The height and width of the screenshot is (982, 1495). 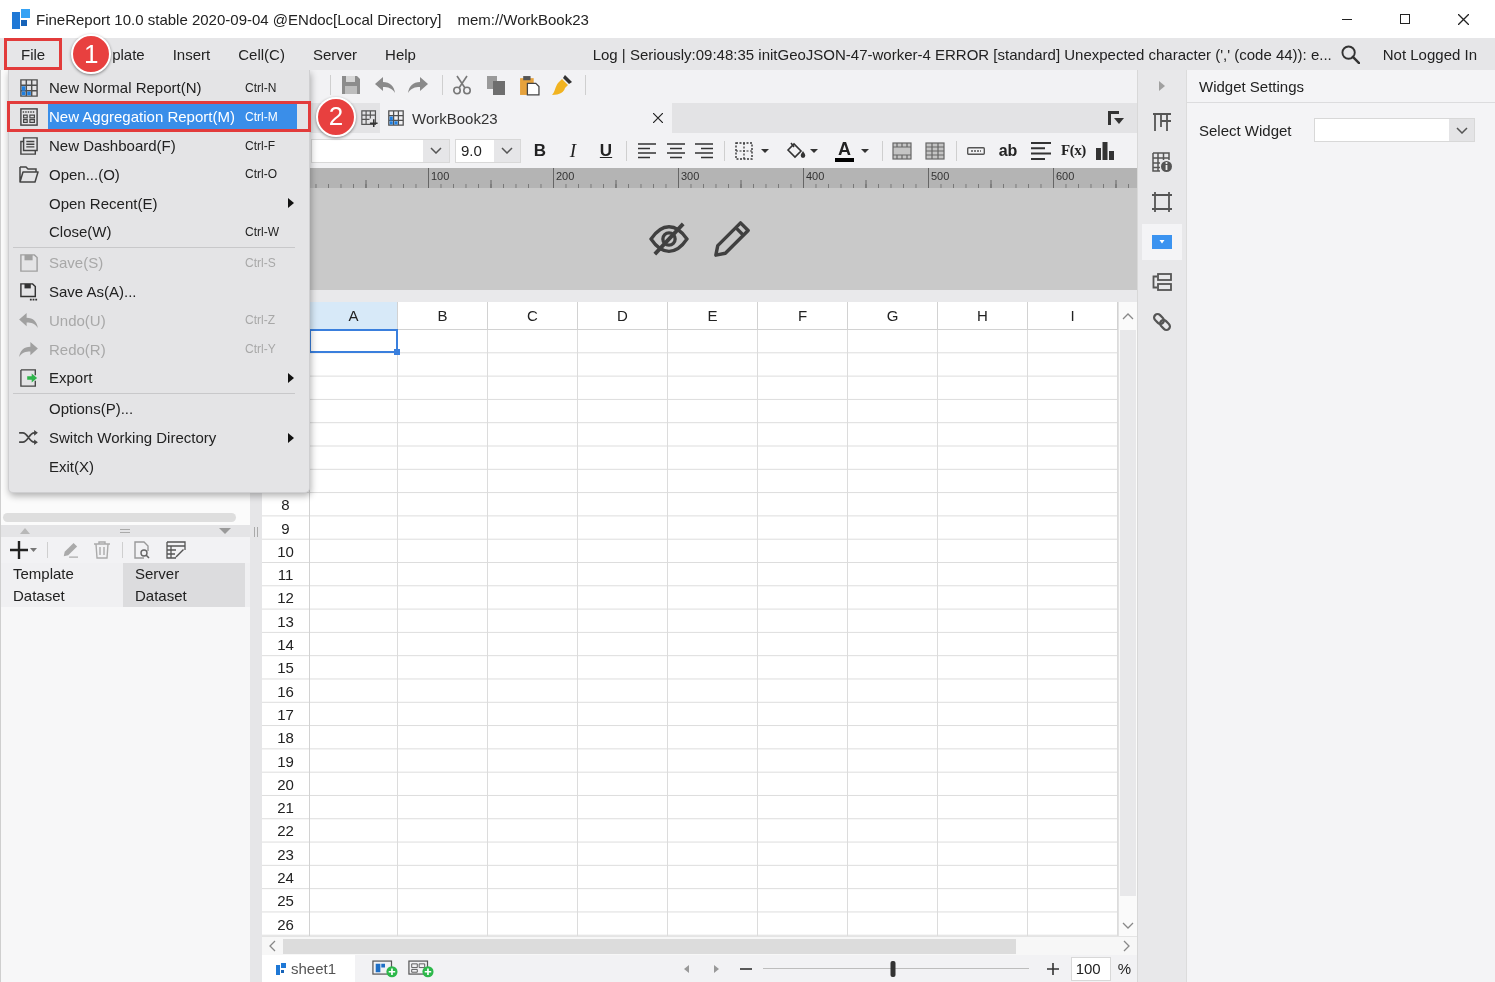 I want to click on row-number: 18, so click(x=285, y=738).